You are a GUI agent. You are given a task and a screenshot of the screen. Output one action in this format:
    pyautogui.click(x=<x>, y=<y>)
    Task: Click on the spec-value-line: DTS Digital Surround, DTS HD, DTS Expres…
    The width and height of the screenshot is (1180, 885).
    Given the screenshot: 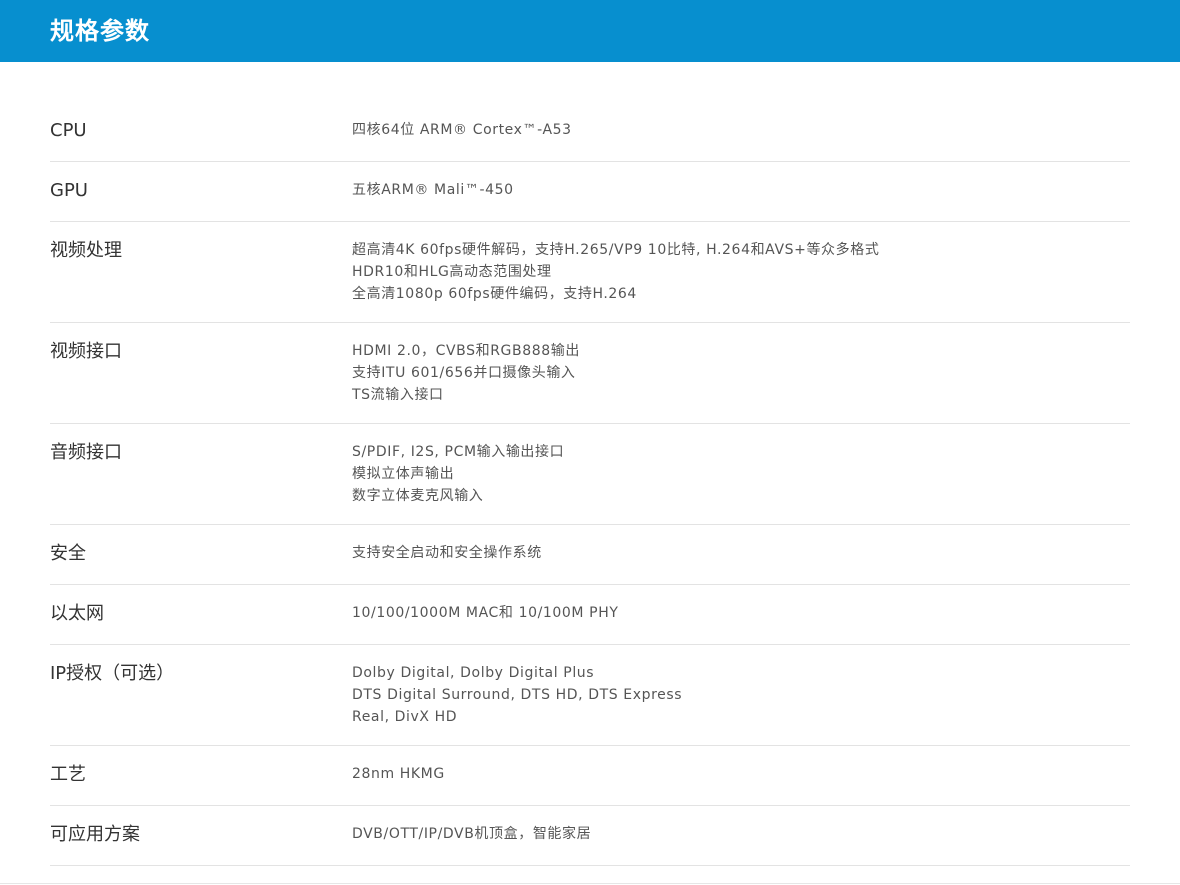 What is the action you would take?
    pyautogui.click(x=517, y=695)
    